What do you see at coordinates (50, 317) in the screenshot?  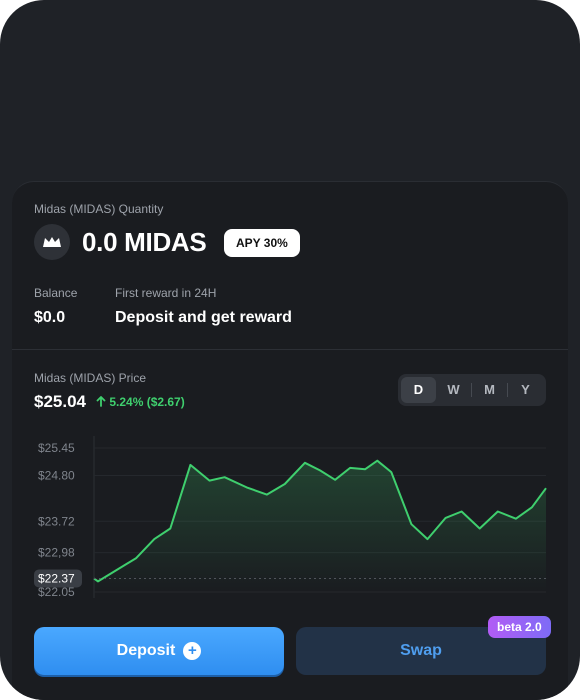 I see `balance-value: $0.0` at bounding box center [50, 317].